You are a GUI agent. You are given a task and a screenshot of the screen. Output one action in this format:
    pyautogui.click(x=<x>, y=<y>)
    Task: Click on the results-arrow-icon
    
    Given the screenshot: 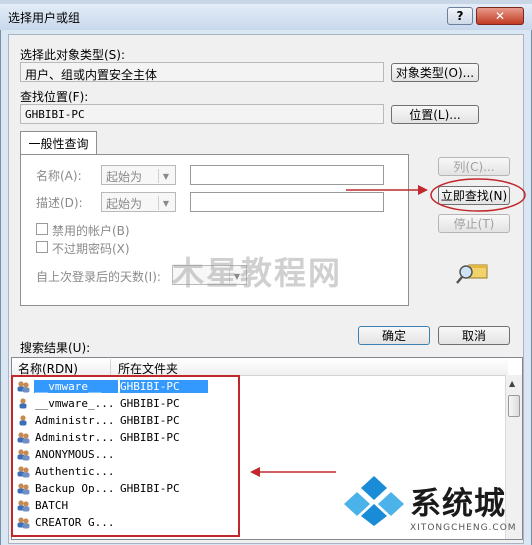 What is the action you would take?
    pyautogui.click(x=293, y=472)
    